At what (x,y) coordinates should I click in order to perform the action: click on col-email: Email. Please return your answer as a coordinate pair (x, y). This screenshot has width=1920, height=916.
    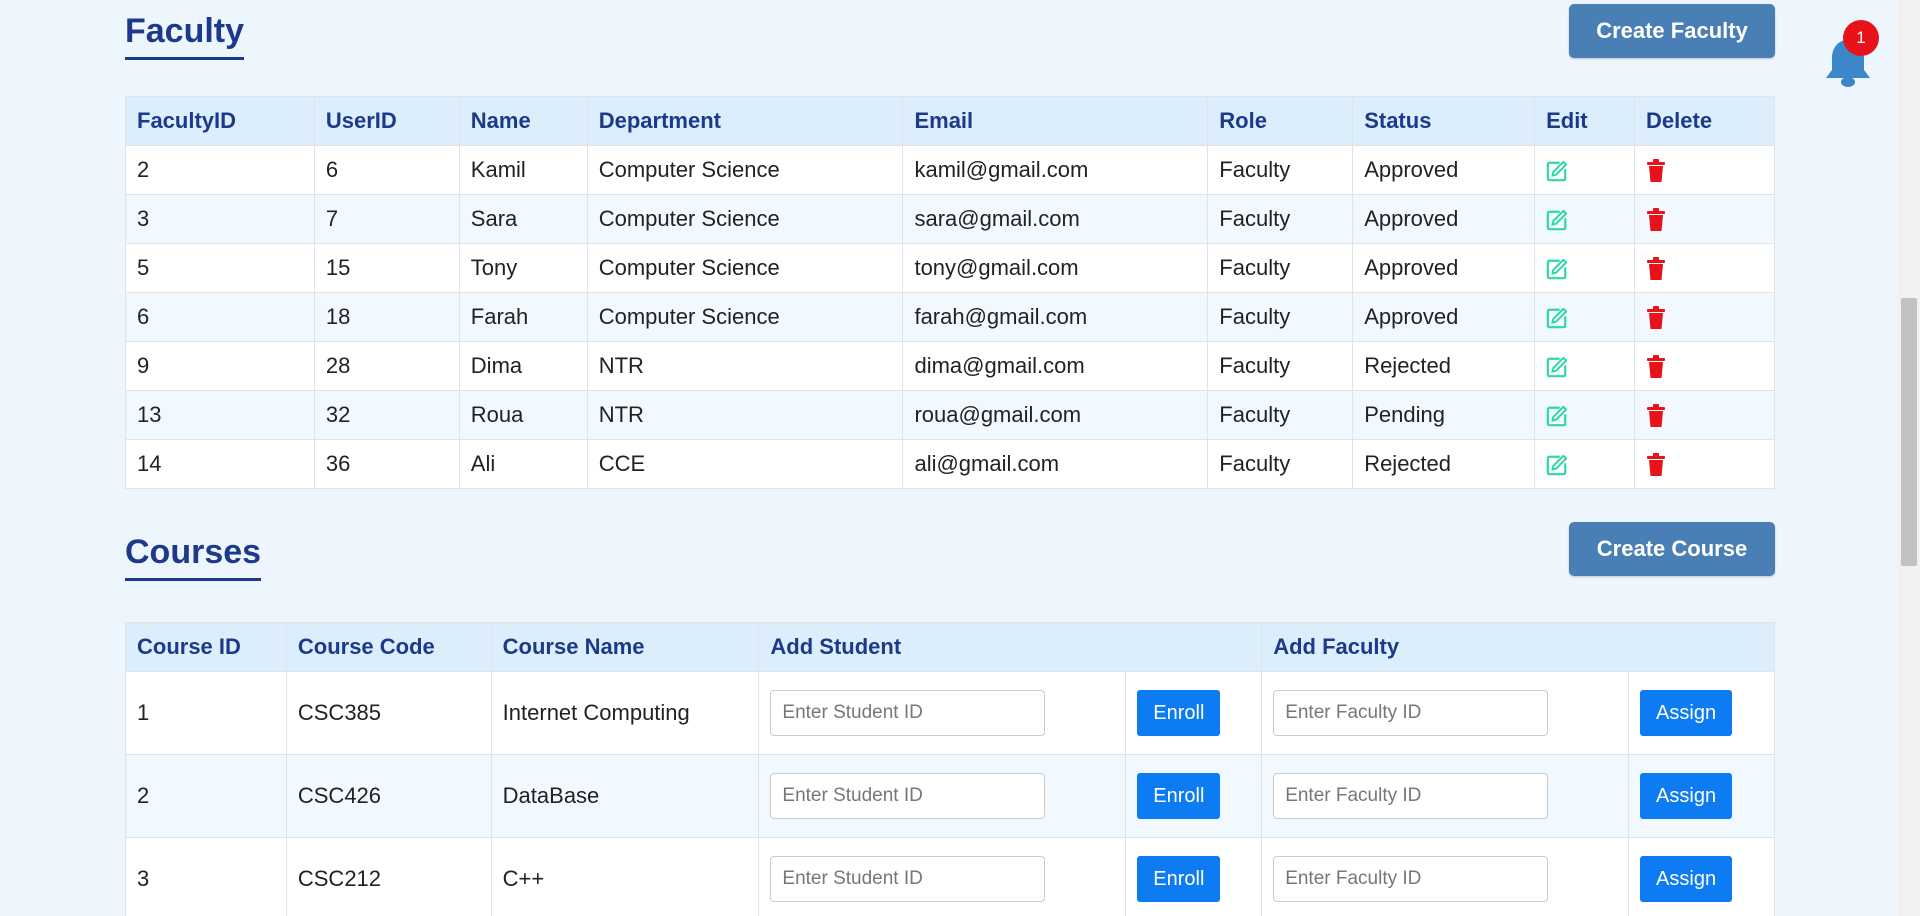
    Looking at the image, I should click on (1055, 121).